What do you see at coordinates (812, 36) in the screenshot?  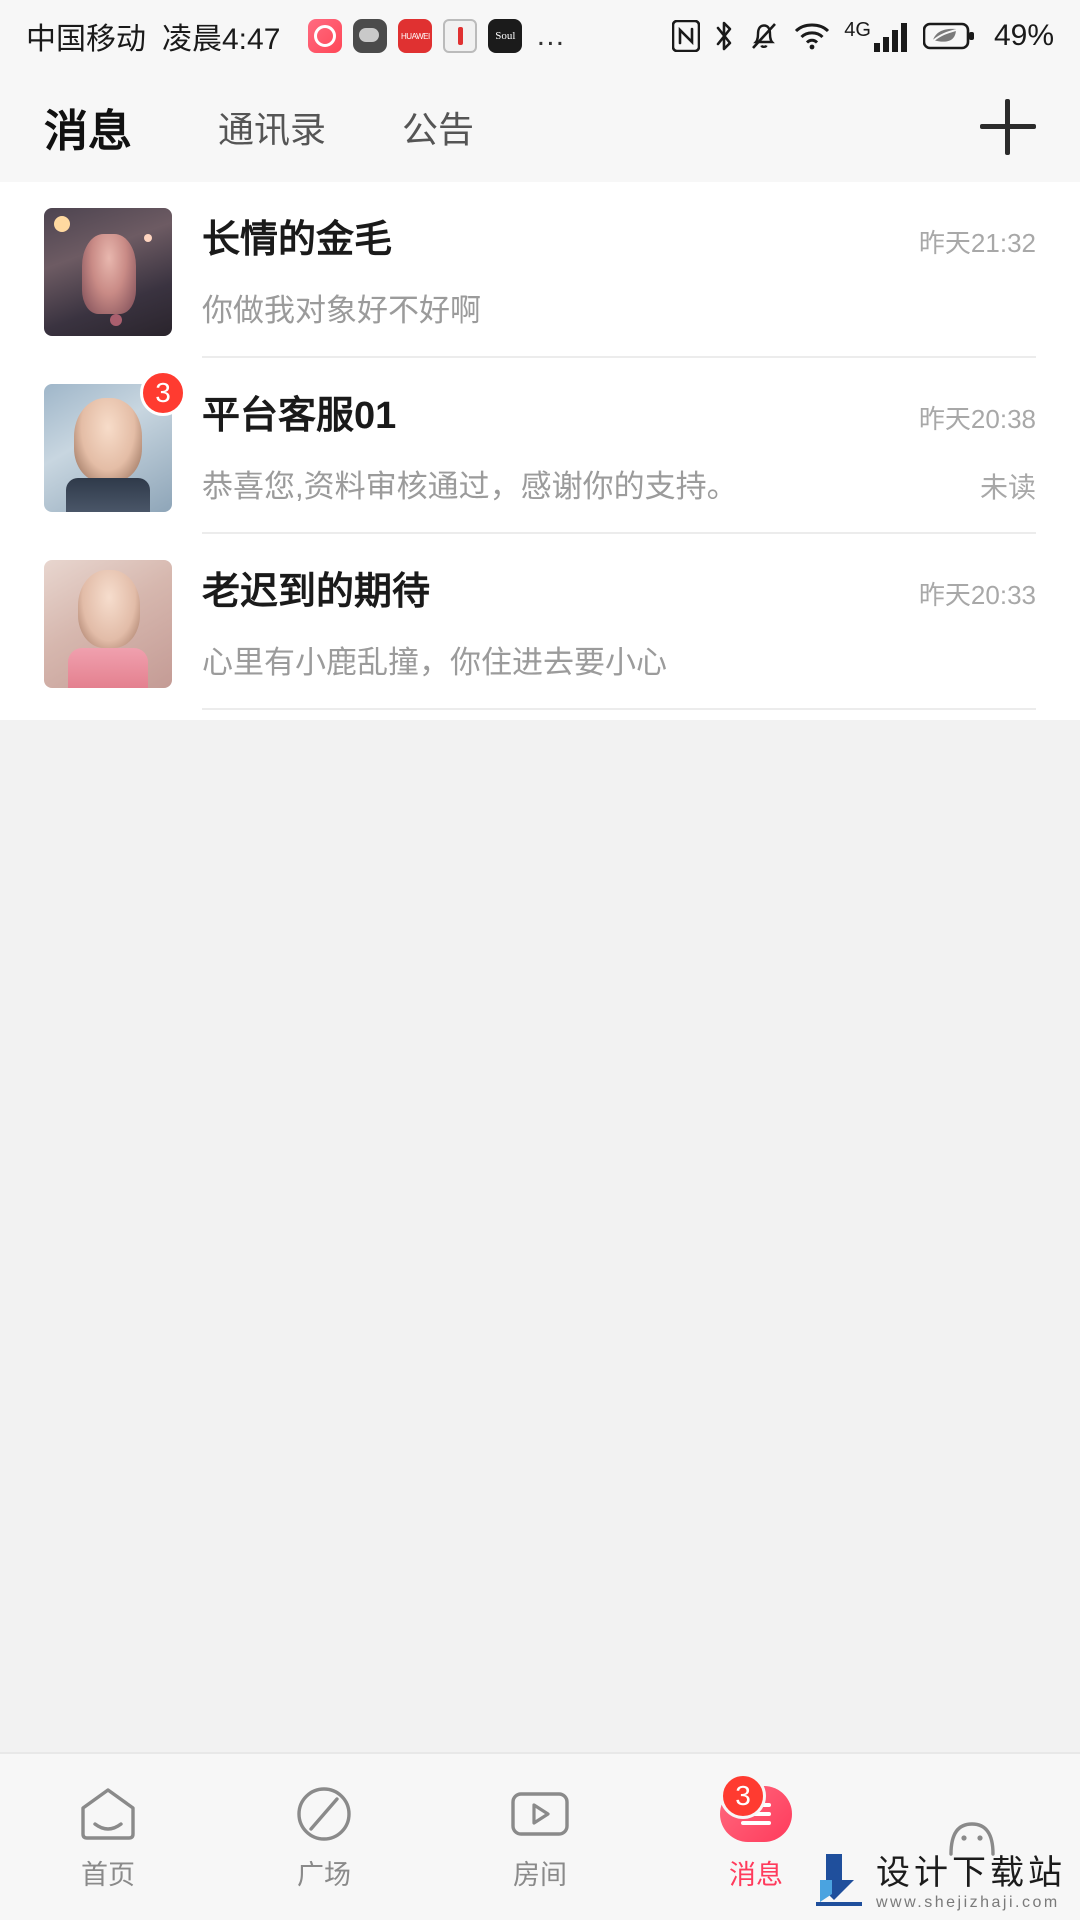 I see `wifi-icon` at bounding box center [812, 36].